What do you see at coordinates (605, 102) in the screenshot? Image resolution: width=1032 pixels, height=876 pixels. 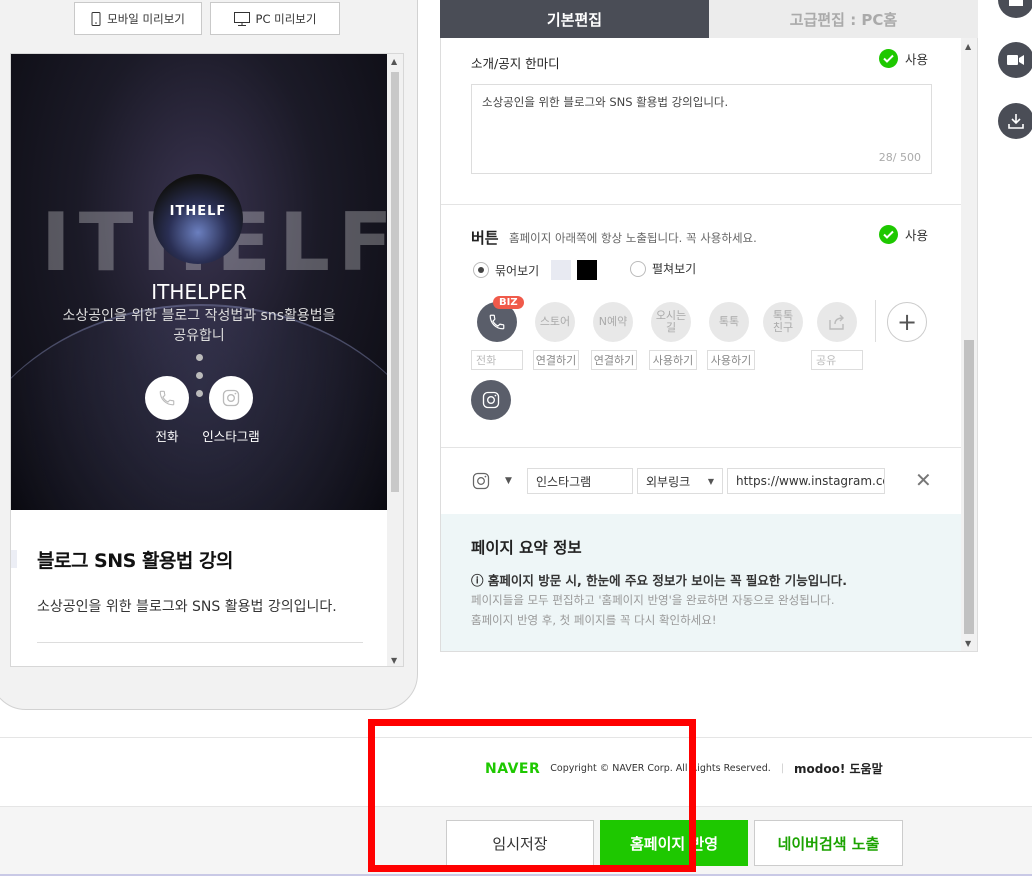 I see `intro-text: 소상공인을 위한 블로그와 SNS 활용법 강의입니다.` at bounding box center [605, 102].